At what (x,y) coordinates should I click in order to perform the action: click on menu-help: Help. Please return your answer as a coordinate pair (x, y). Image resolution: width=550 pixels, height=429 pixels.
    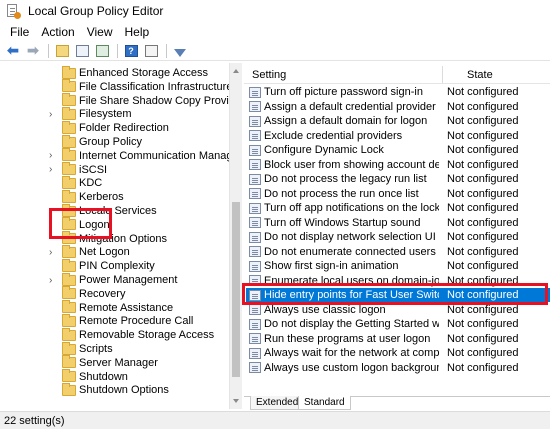
    Looking at the image, I should click on (137, 32).